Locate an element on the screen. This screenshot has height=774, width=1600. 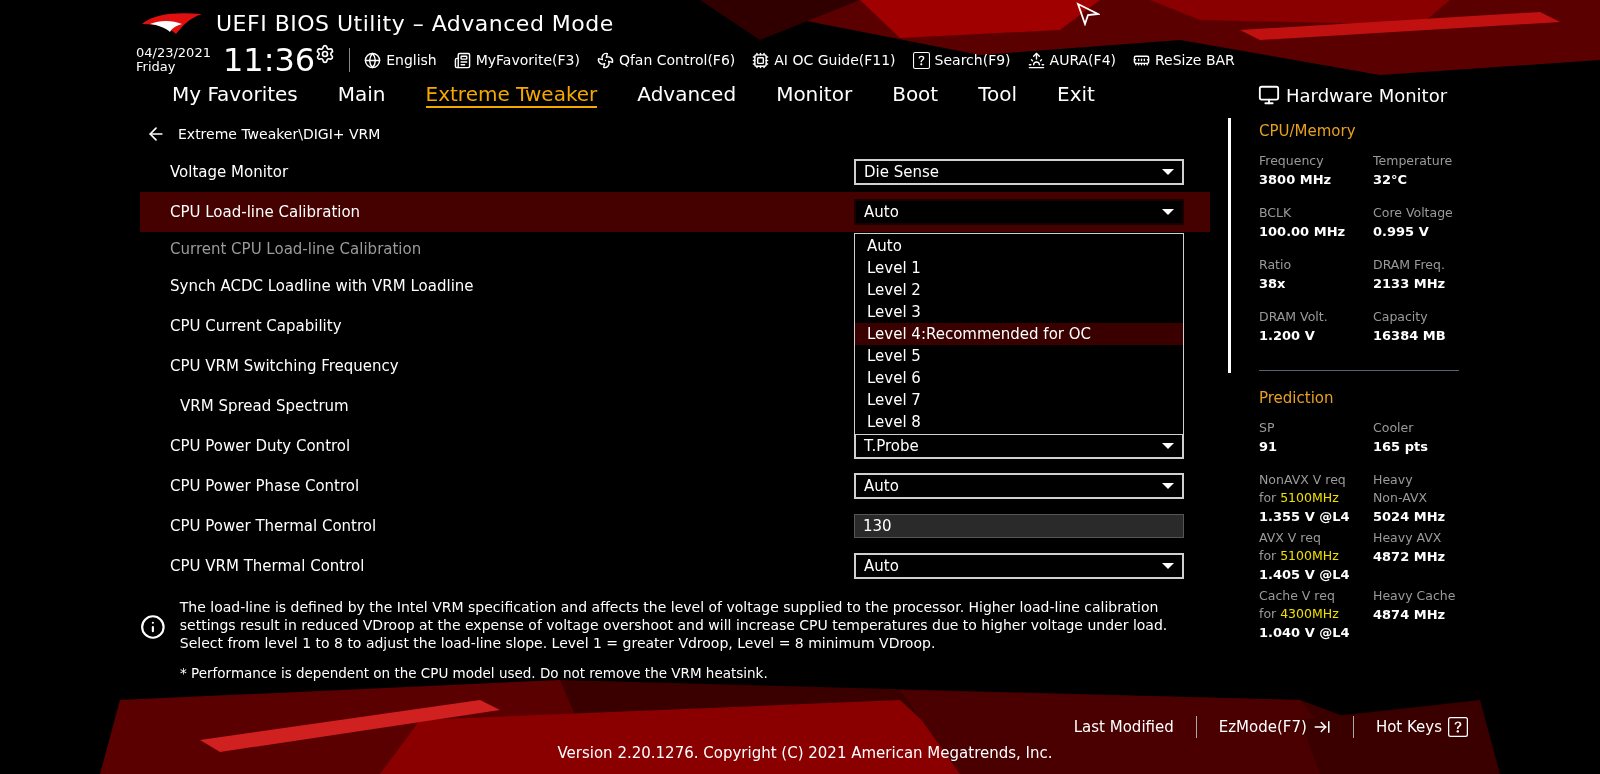
version-text: Version 2.20.1276. Copyright (C) 2021 American Megatrends, Inc. is located at coordinates (805, 753).